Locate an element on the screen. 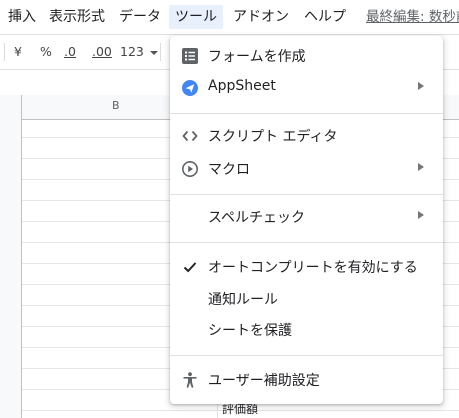 This screenshot has height=418, width=459. menu-insert: 挿入 is located at coordinates (22, 17).